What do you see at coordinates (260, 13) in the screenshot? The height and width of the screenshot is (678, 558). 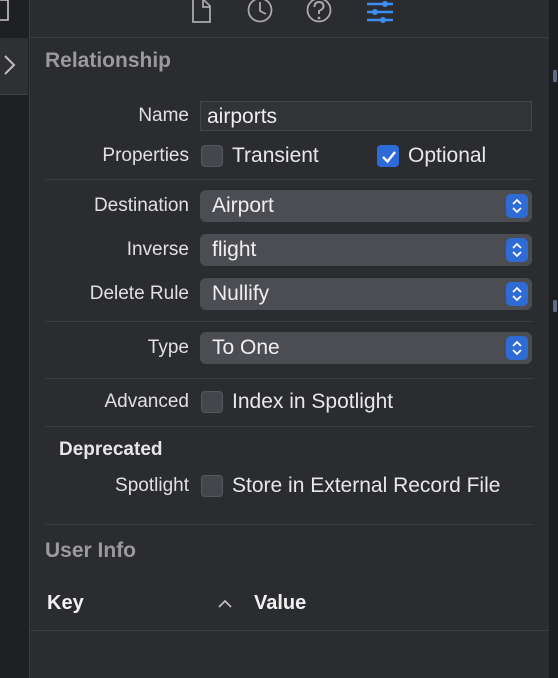 I see `history-inspector-icon` at bounding box center [260, 13].